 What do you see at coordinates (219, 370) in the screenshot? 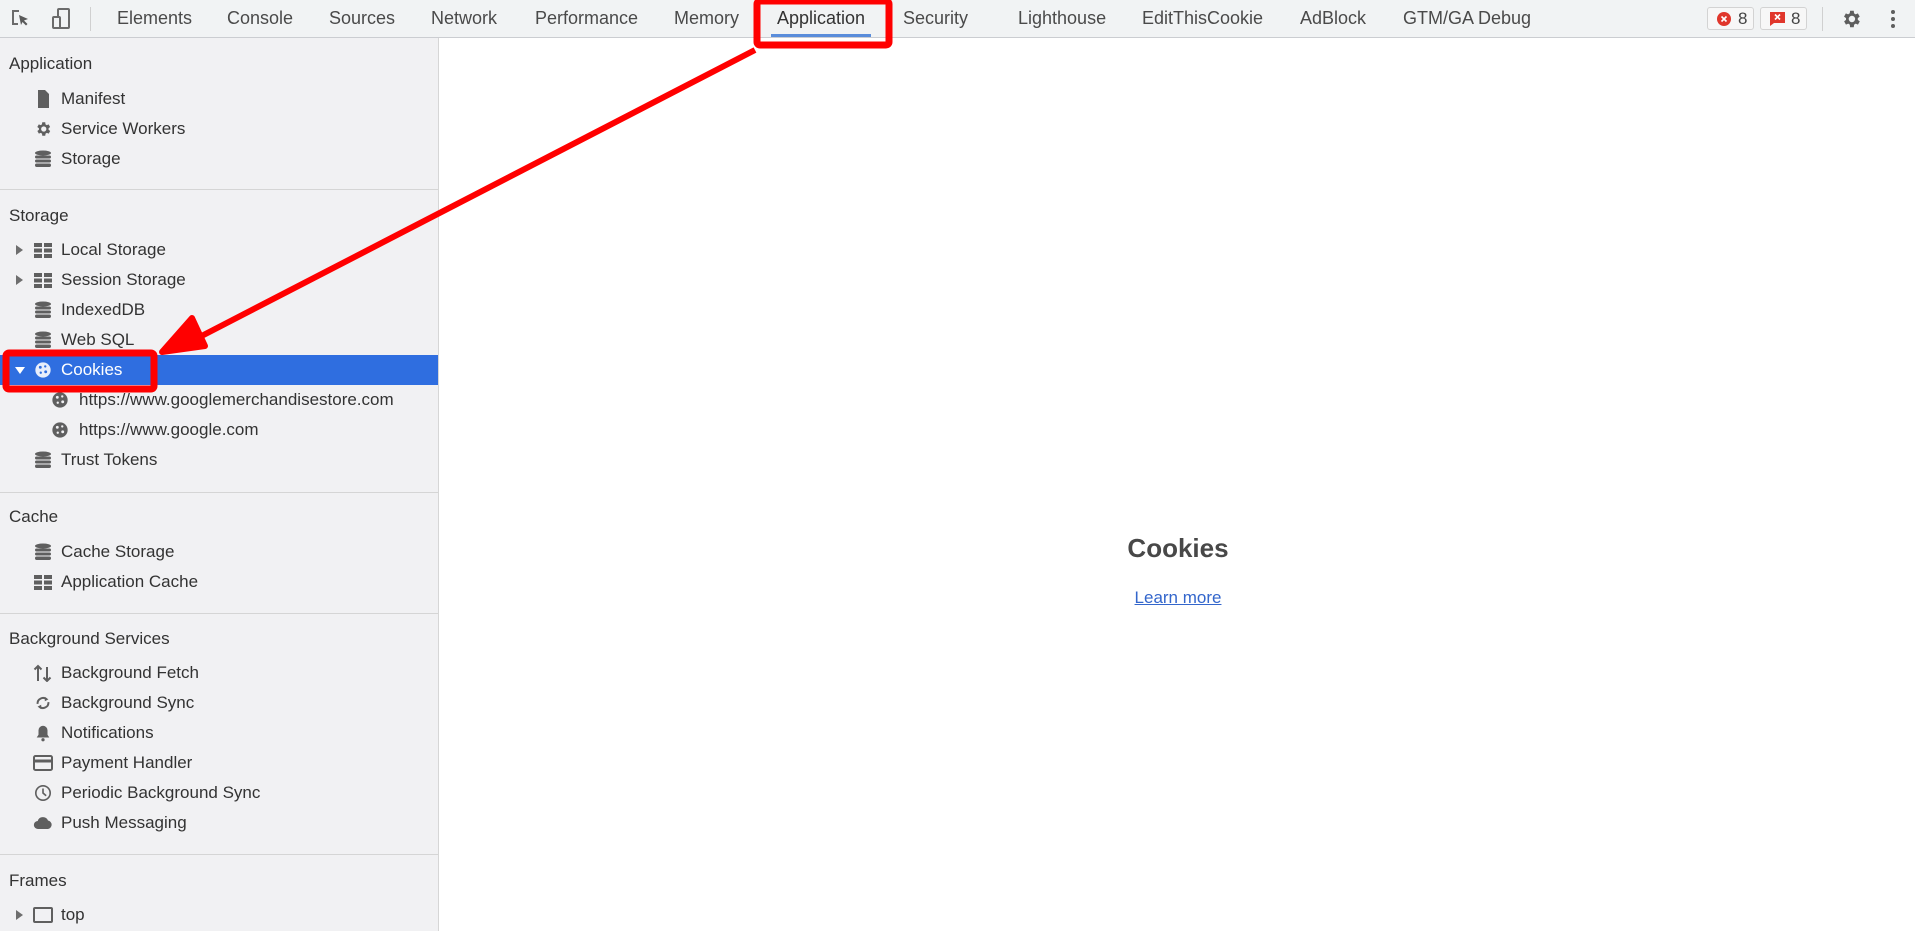
I see `sidebar-item-cookies: Cookies` at bounding box center [219, 370].